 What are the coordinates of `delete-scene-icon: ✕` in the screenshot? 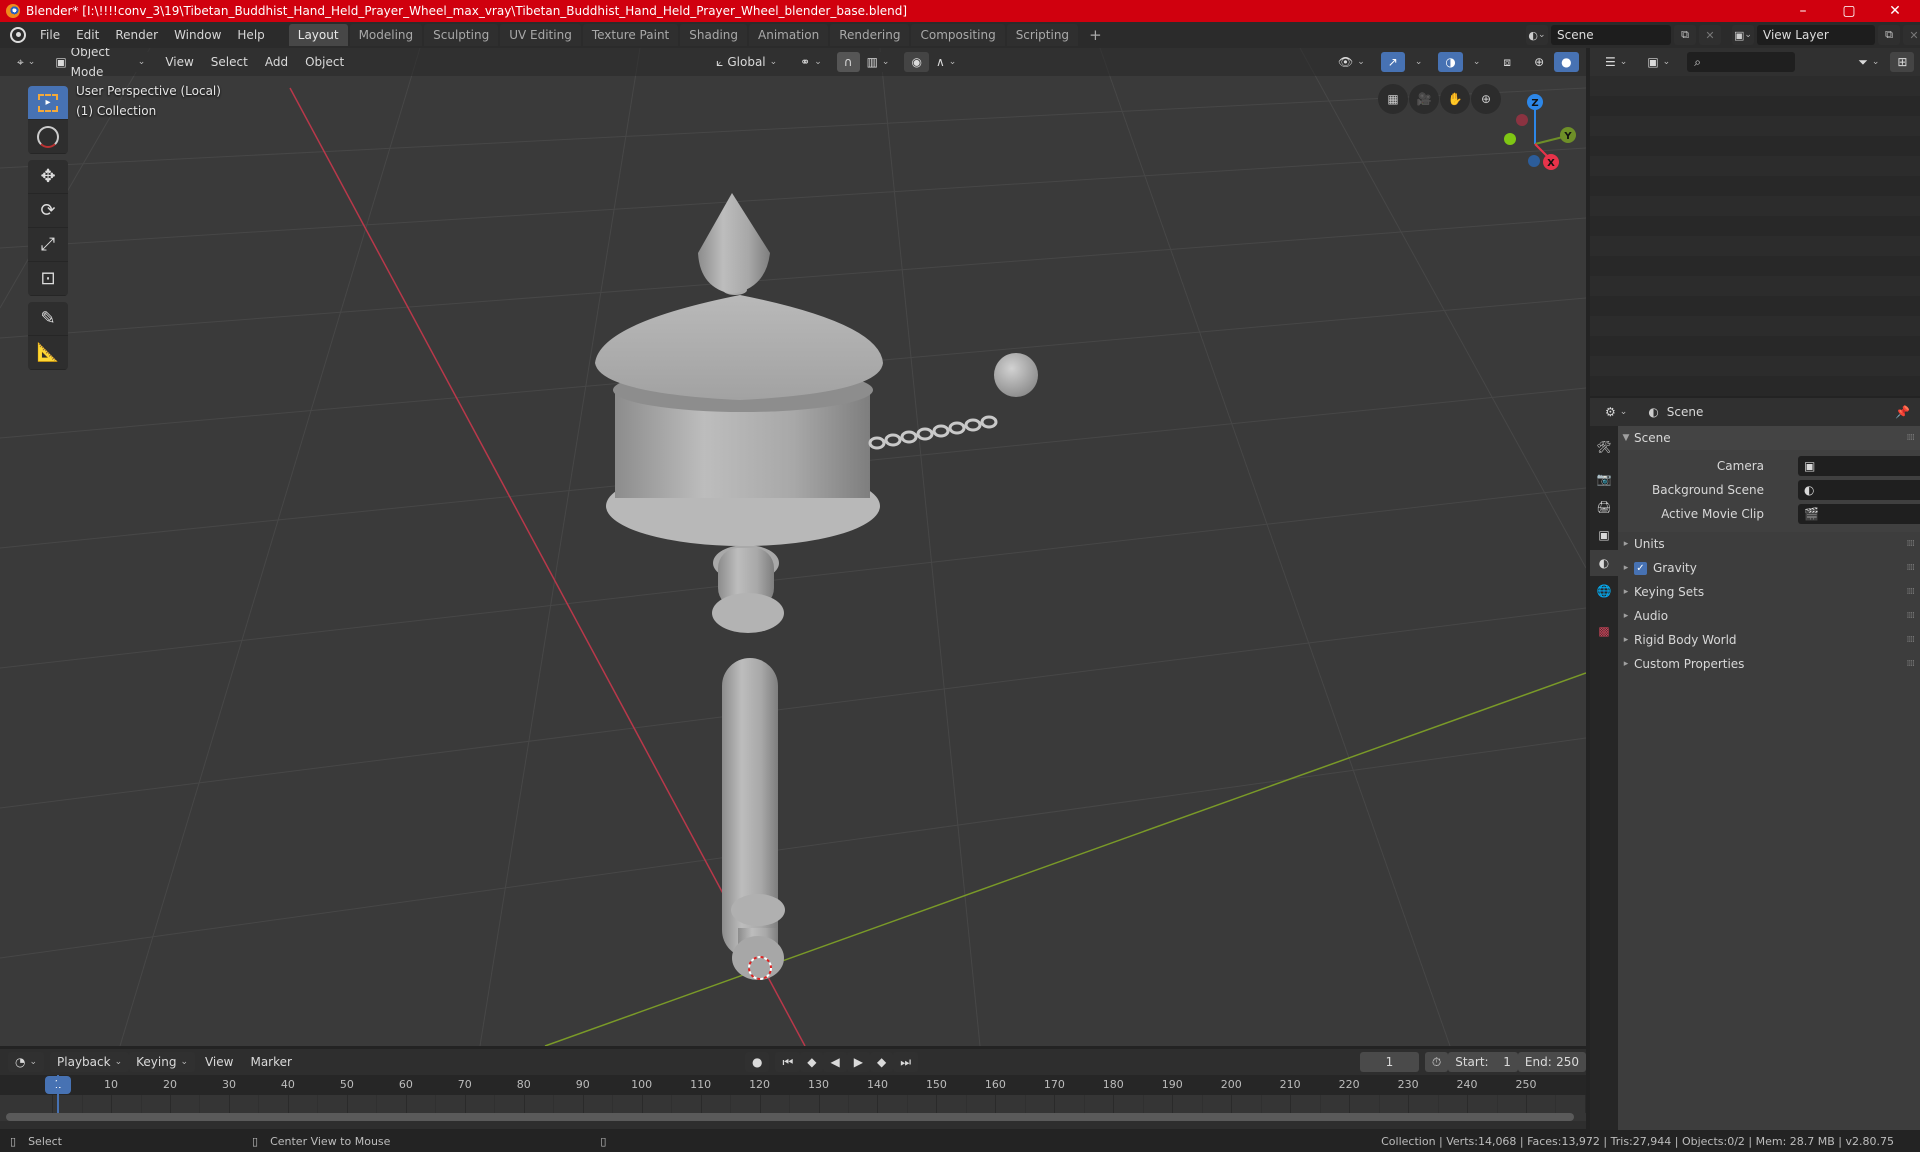 It's located at (1710, 35).